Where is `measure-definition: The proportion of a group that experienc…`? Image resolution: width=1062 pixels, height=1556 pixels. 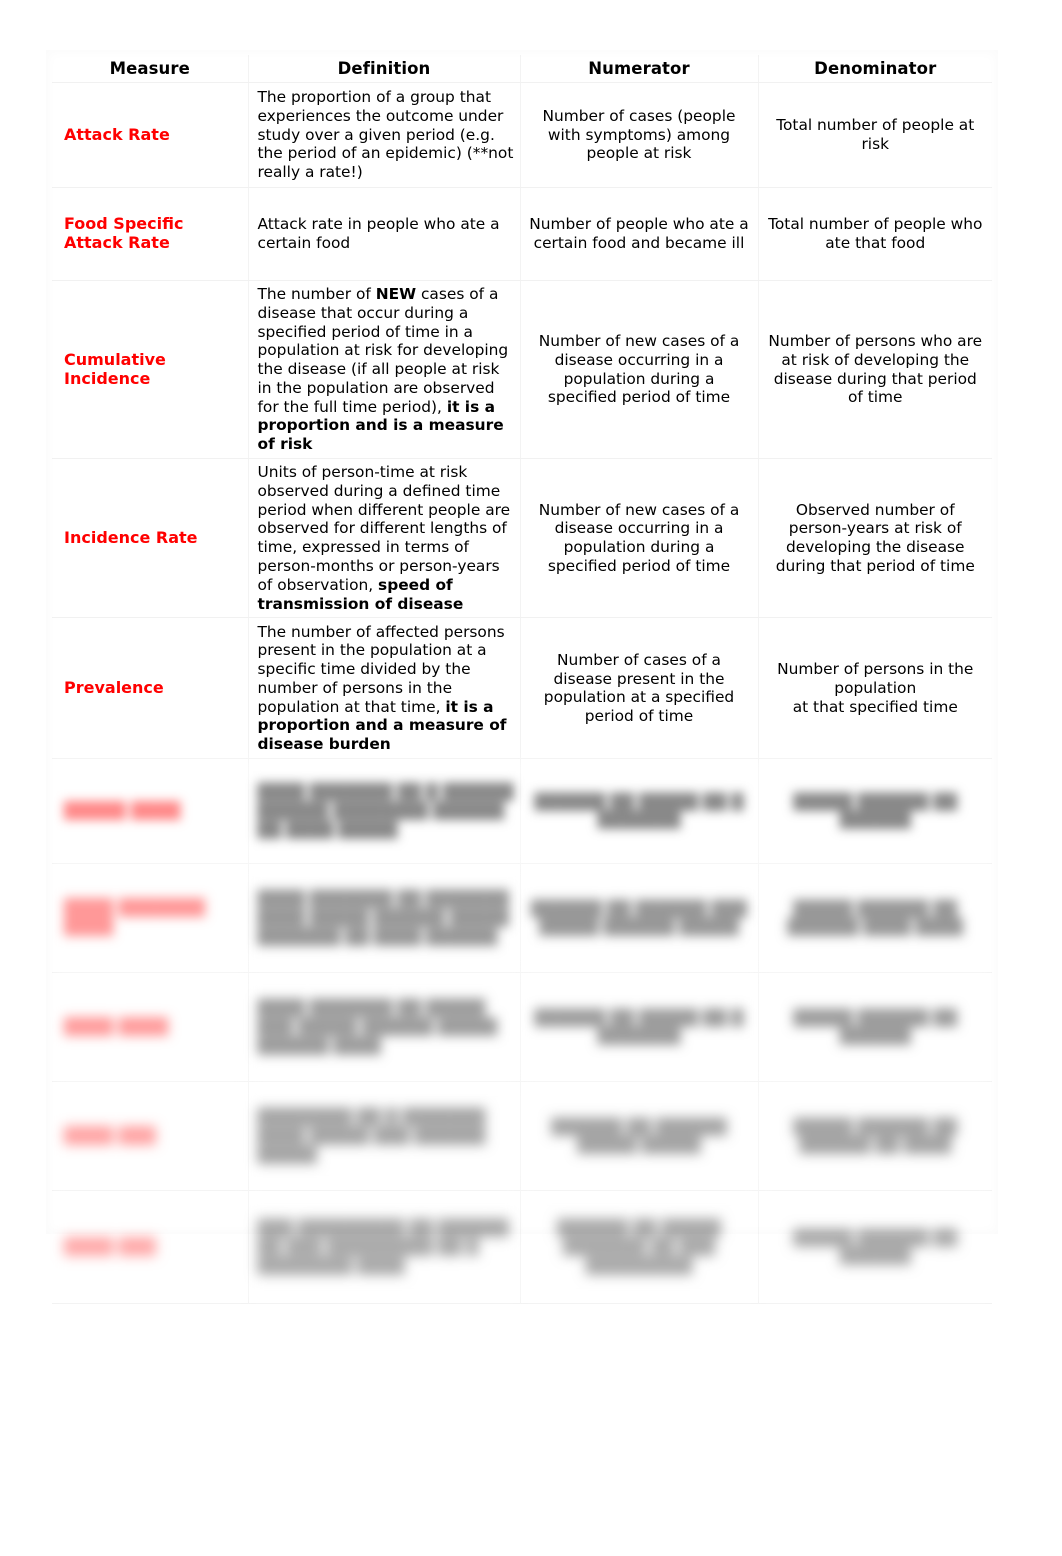 measure-definition: The proportion of a group that experienc… is located at coordinates (384, 135).